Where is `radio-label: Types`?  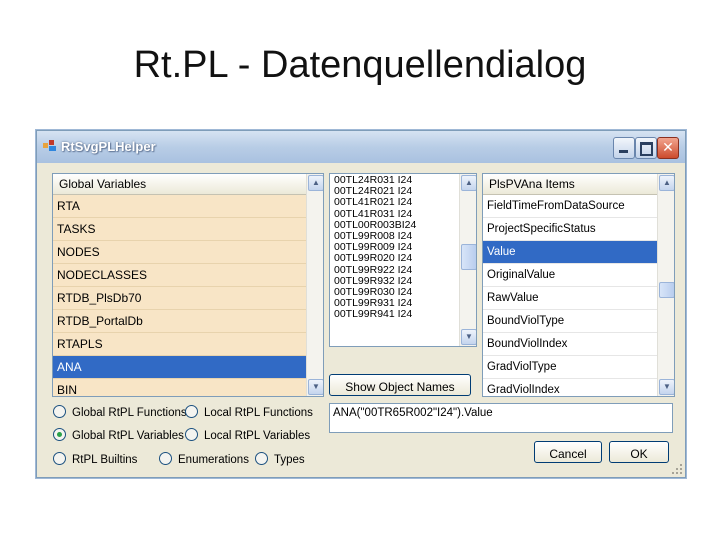 radio-label: Types is located at coordinates (289, 460).